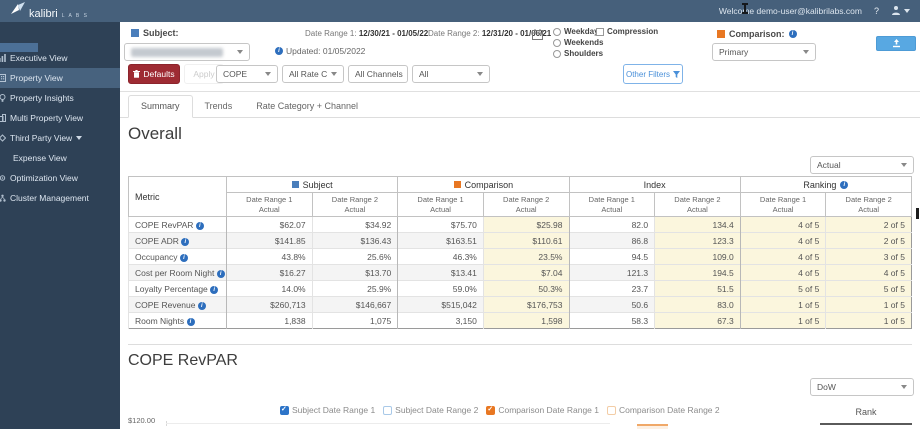 This screenshot has width=920, height=429. Describe the element at coordinates (451, 74) in the screenshot. I see `segment-select: All` at that location.